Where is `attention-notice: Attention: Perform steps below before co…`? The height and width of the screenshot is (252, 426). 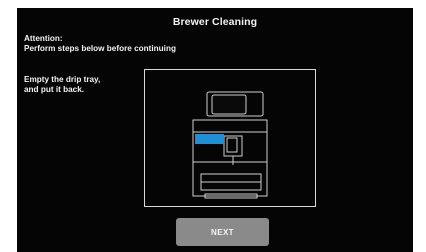
attention-notice: Attention: Perform steps below before co… is located at coordinates (100, 44).